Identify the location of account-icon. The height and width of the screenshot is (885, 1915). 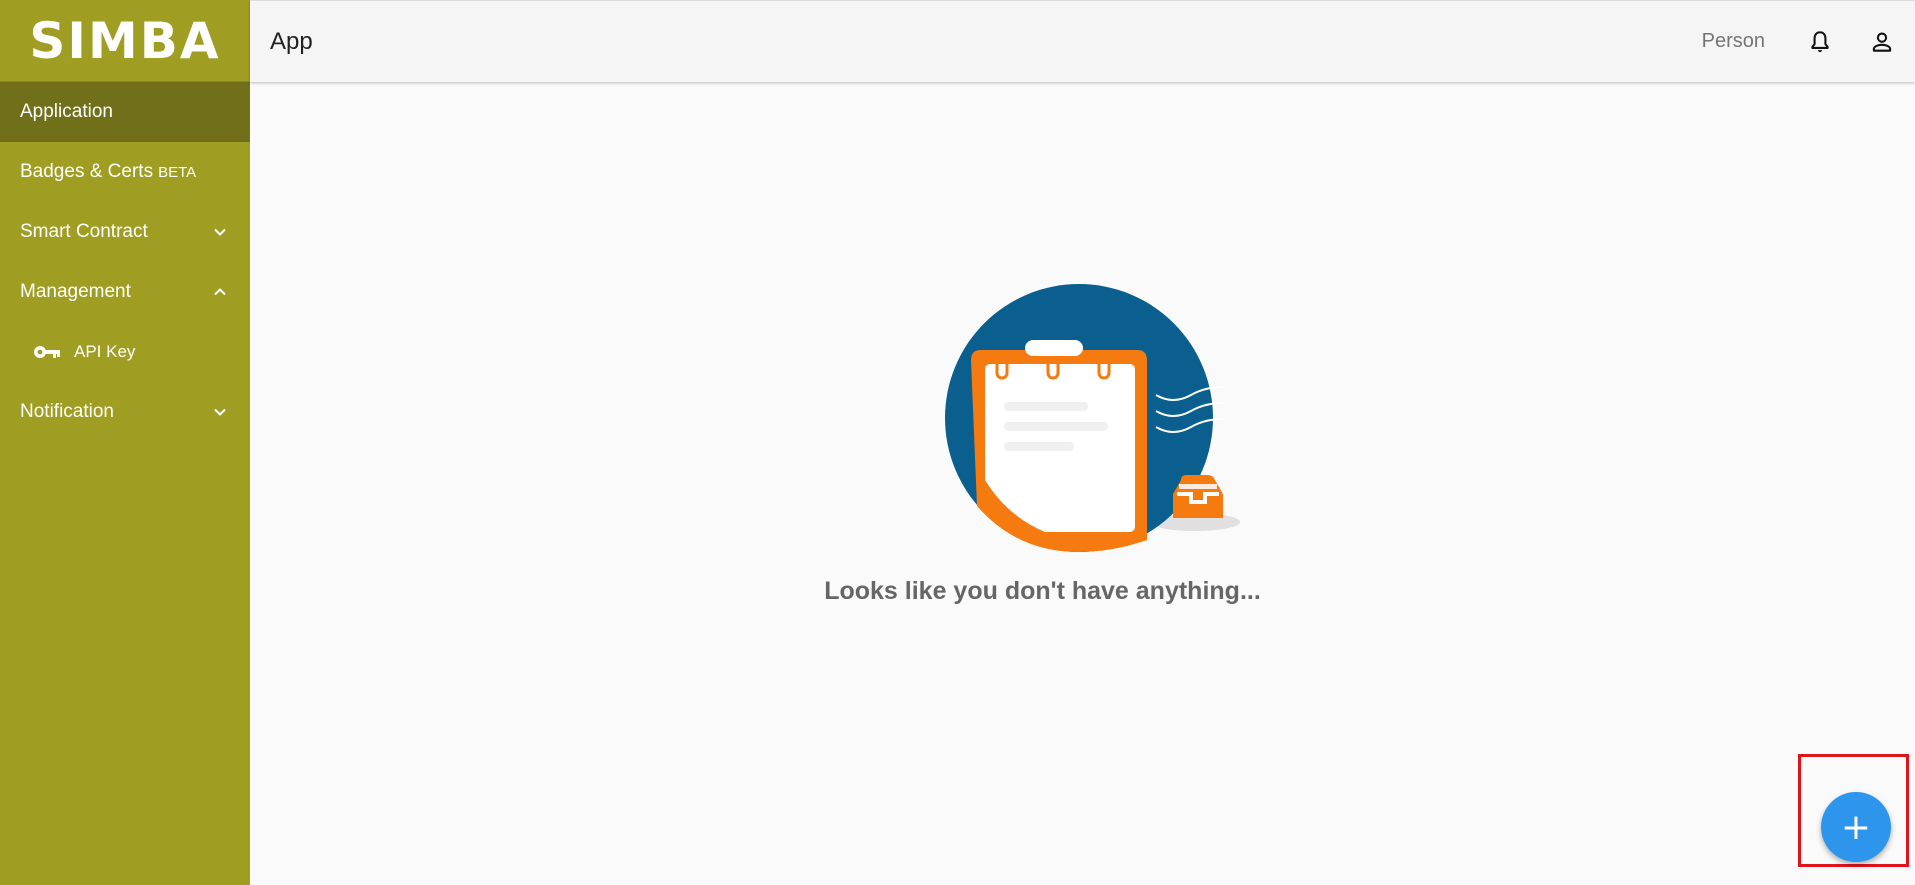
(1882, 42).